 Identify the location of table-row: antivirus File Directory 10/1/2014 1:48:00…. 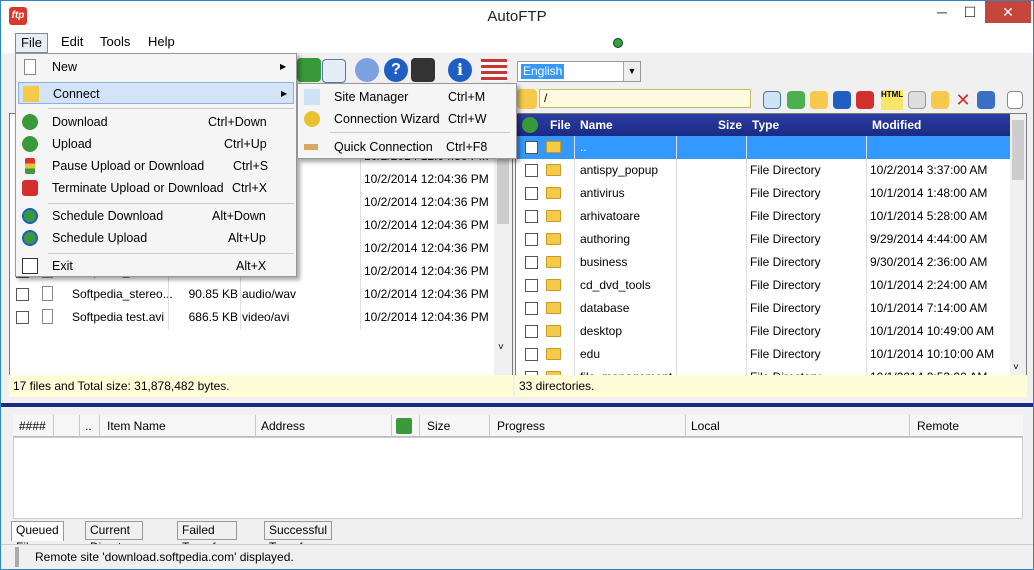
(763, 193).